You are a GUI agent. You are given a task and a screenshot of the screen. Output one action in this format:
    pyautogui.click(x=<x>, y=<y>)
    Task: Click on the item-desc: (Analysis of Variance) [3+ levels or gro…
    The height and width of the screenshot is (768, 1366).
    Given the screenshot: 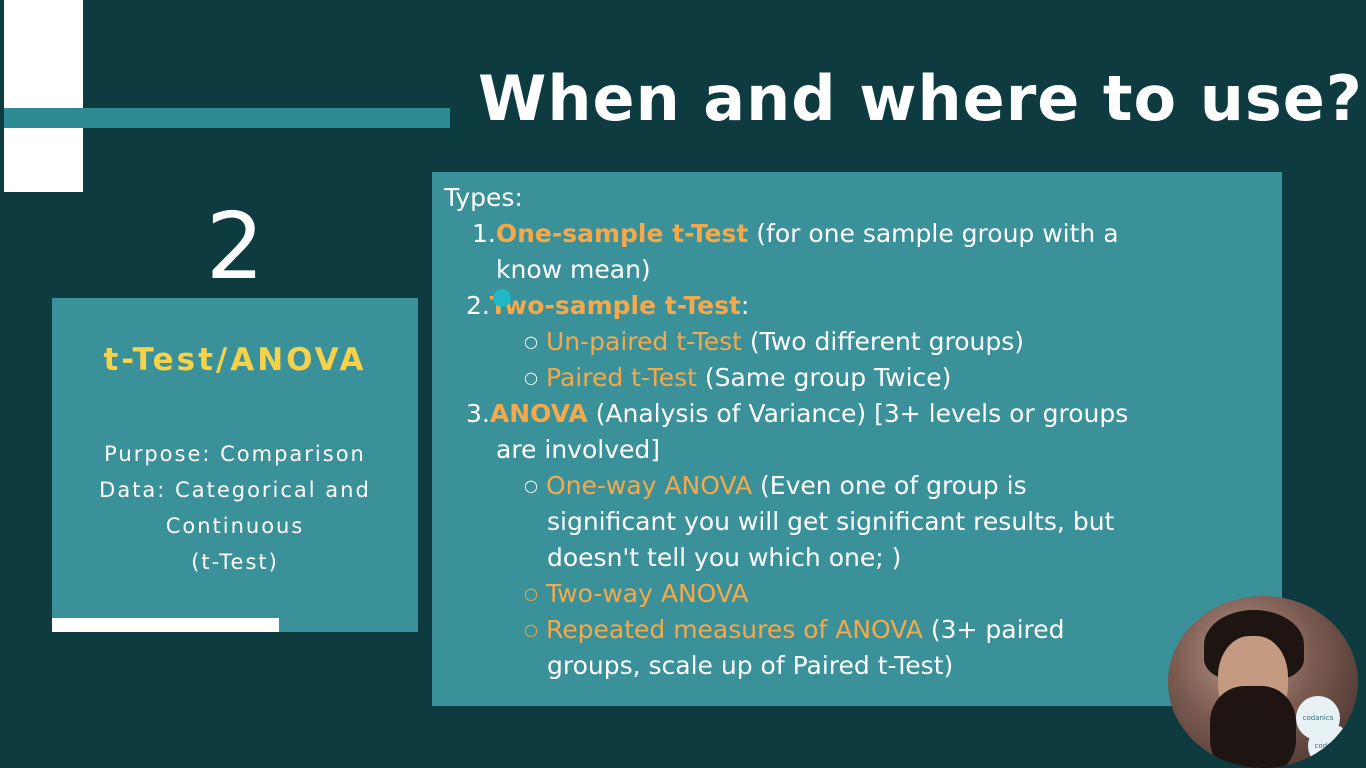 What is the action you would take?
    pyautogui.click(x=858, y=413)
    